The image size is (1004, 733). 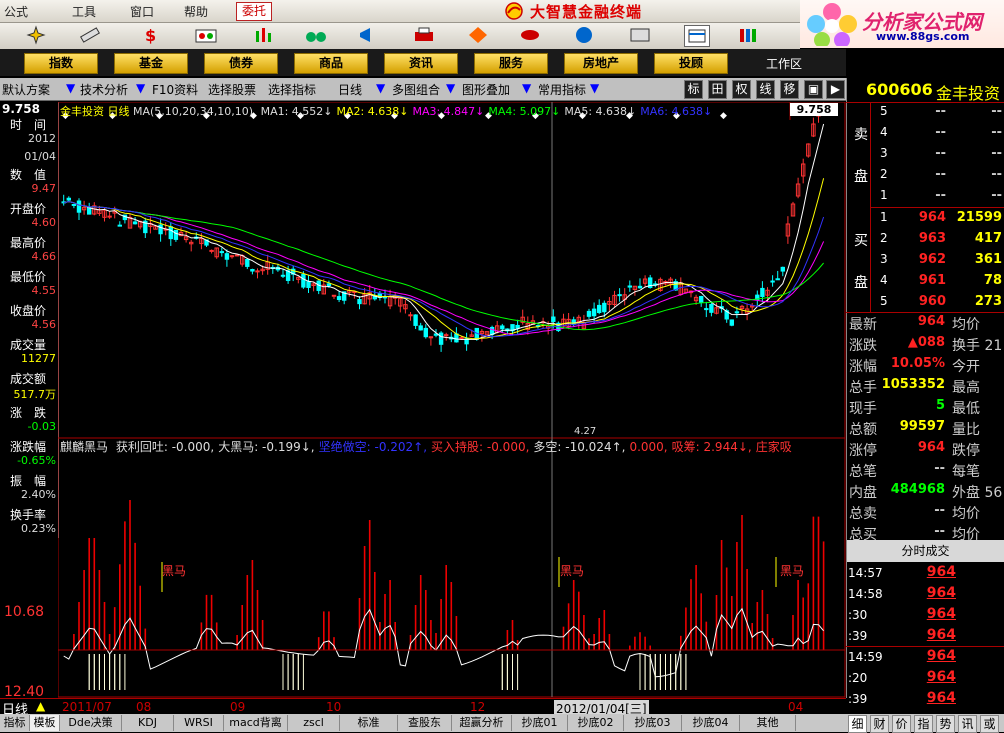 What do you see at coordinates (640, 35) in the screenshot?
I see `window-icon` at bounding box center [640, 35].